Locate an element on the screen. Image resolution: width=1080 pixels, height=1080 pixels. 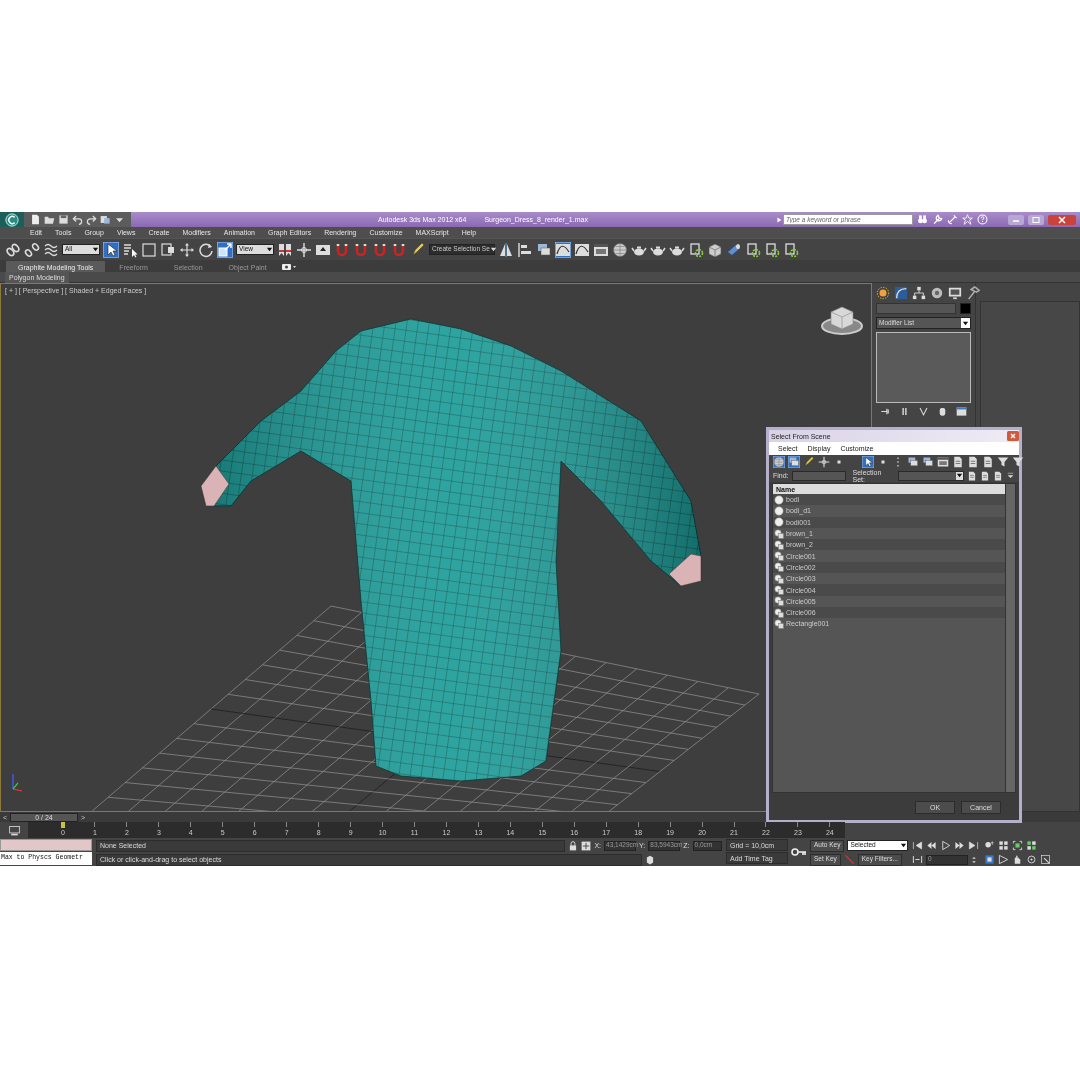
previous-frame-icon is located at coordinates (931, 845).